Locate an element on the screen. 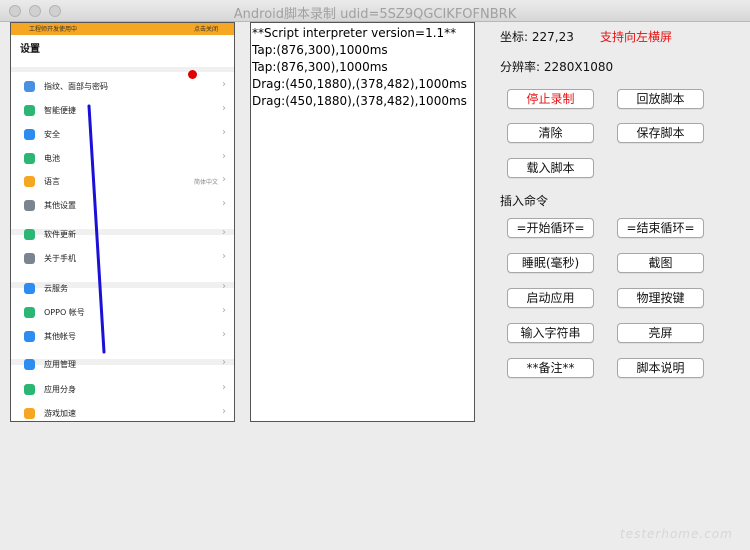  comment-button: **备注** is located at coordinates (550, 368).